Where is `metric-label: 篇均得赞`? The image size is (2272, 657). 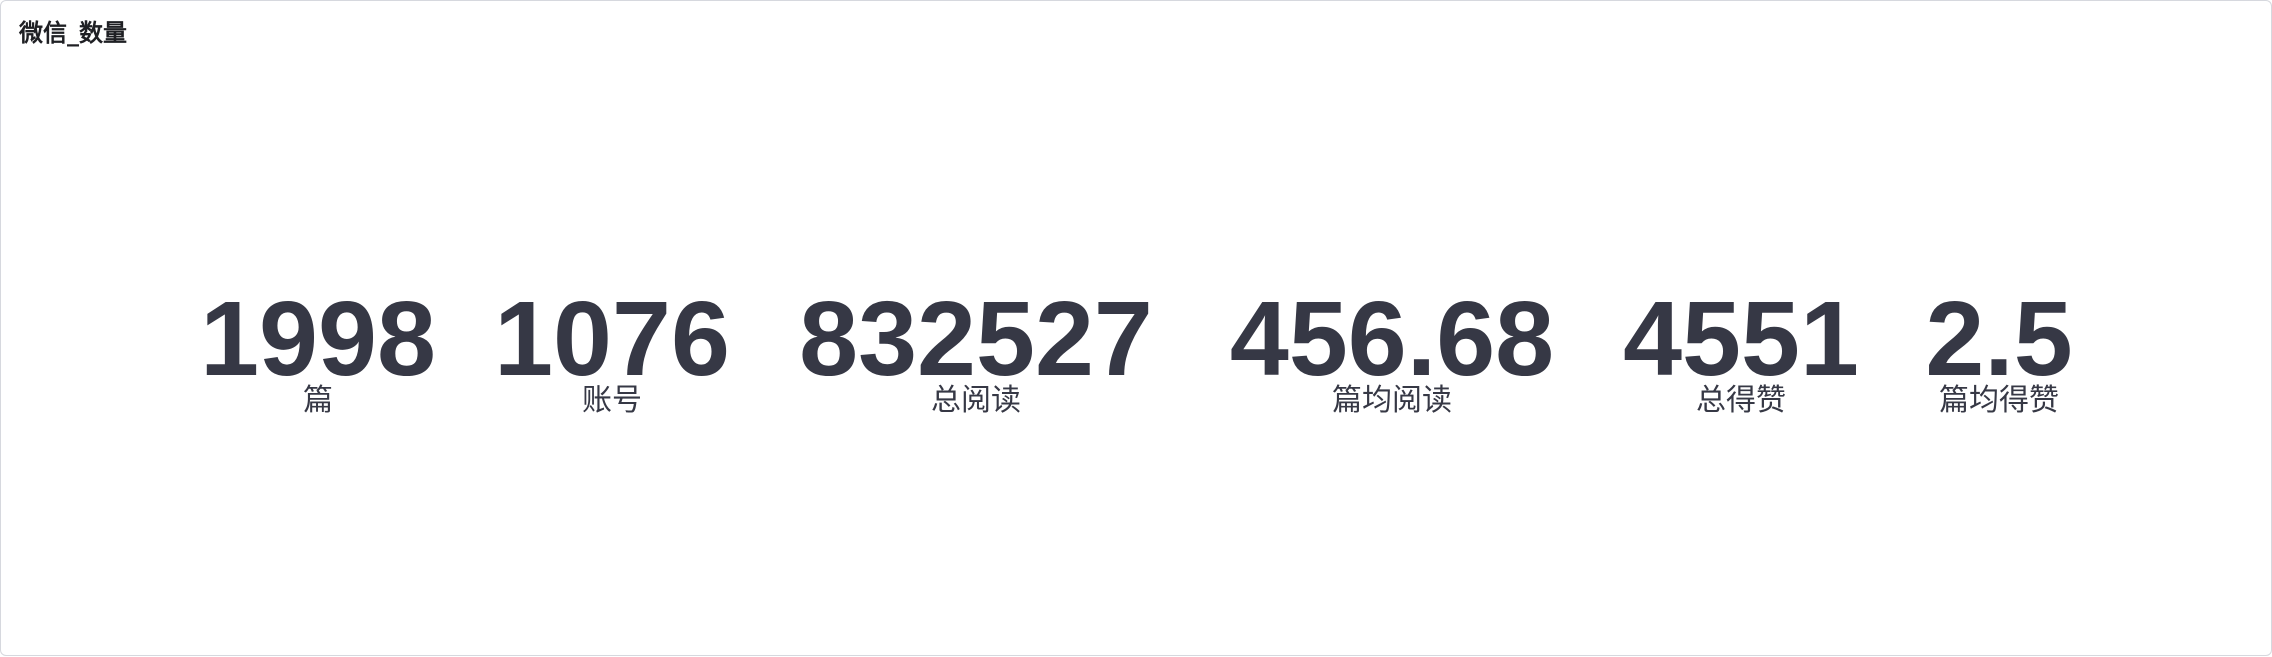 metric-label: 篇均得赞 is located at coordinates (1998, 400).